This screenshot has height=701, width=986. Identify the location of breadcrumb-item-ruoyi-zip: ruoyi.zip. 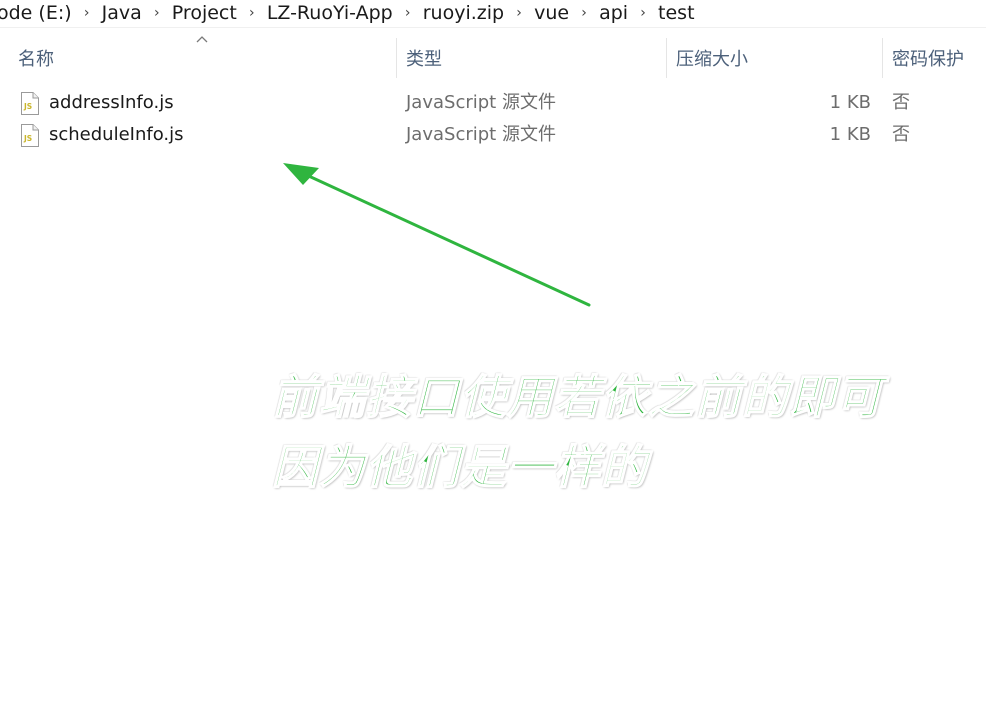
(463, 13).